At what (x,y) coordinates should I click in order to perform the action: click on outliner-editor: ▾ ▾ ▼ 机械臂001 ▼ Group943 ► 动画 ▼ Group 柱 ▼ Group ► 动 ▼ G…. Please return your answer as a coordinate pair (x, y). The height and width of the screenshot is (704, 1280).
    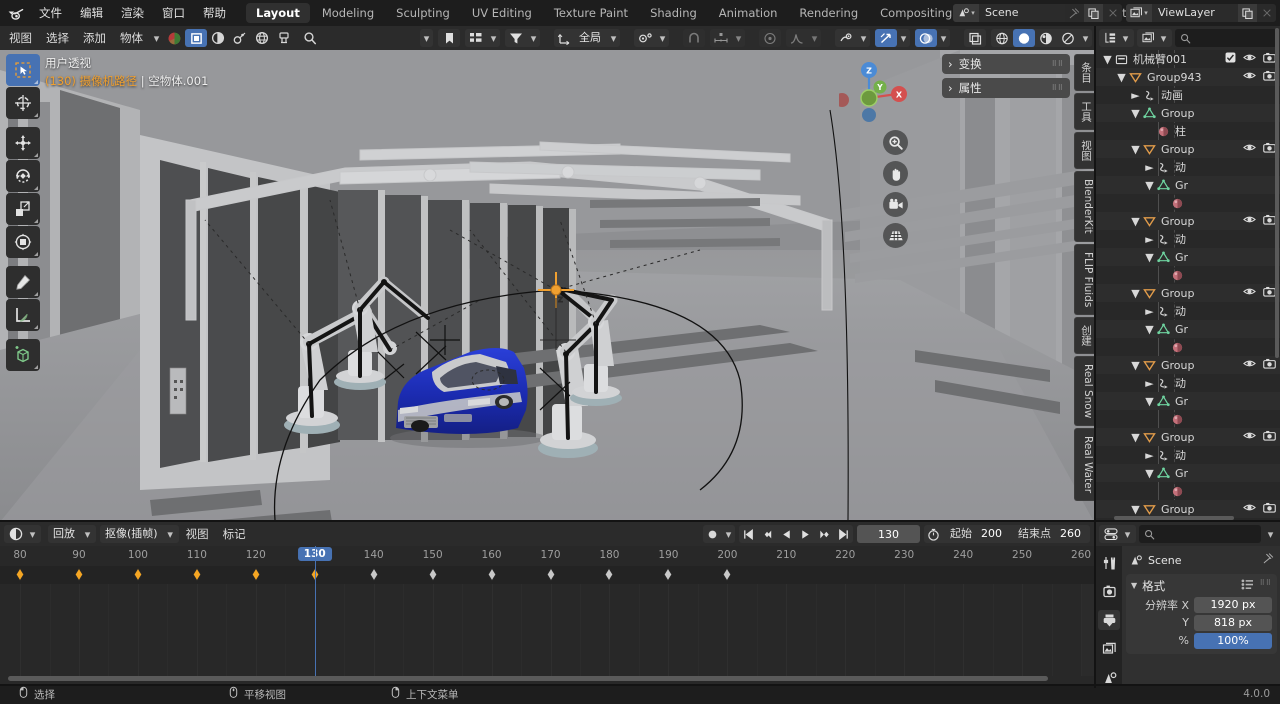
    Looking at the image, I should click on (1188, 274).